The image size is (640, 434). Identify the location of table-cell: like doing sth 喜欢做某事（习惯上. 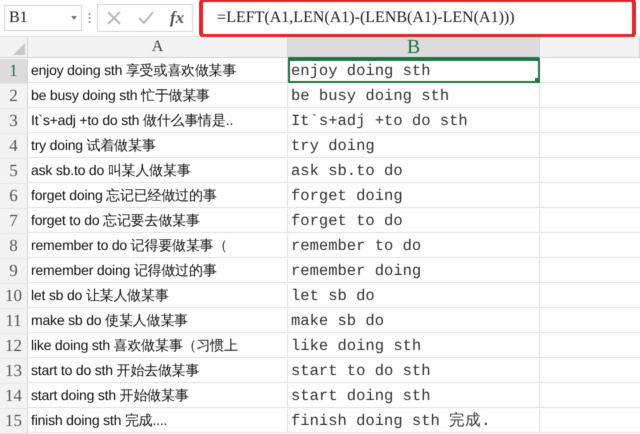
(158, 346).